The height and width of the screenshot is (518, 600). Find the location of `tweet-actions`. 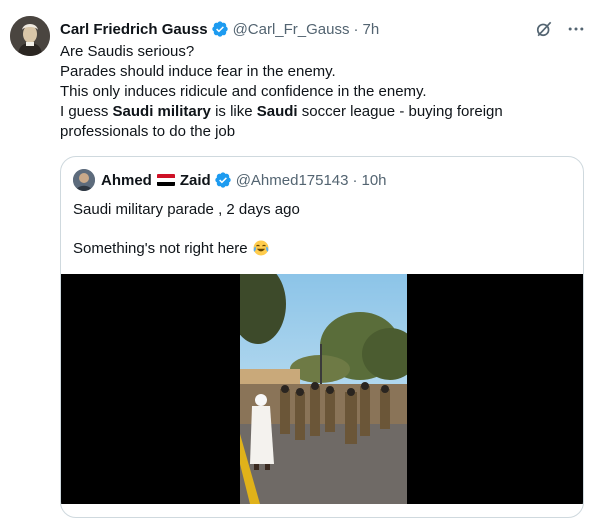

tweet-actions is located at coordinates (560, 29).